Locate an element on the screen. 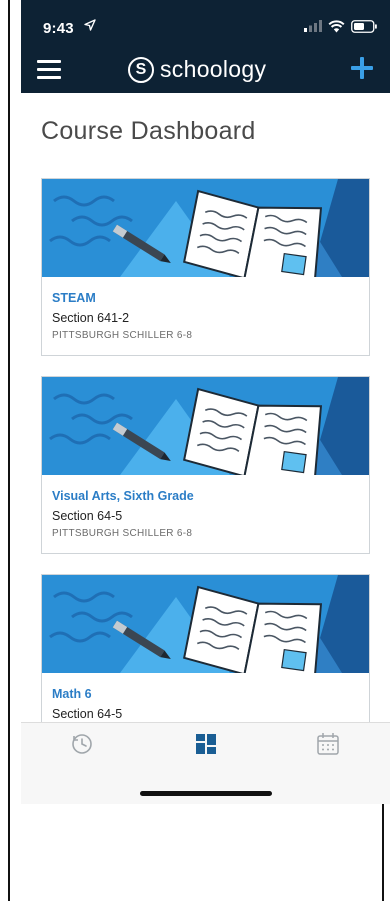 The width and height of the screenshot is (390, 901). nav-row: S schoology is located at coordinates (205, 70).